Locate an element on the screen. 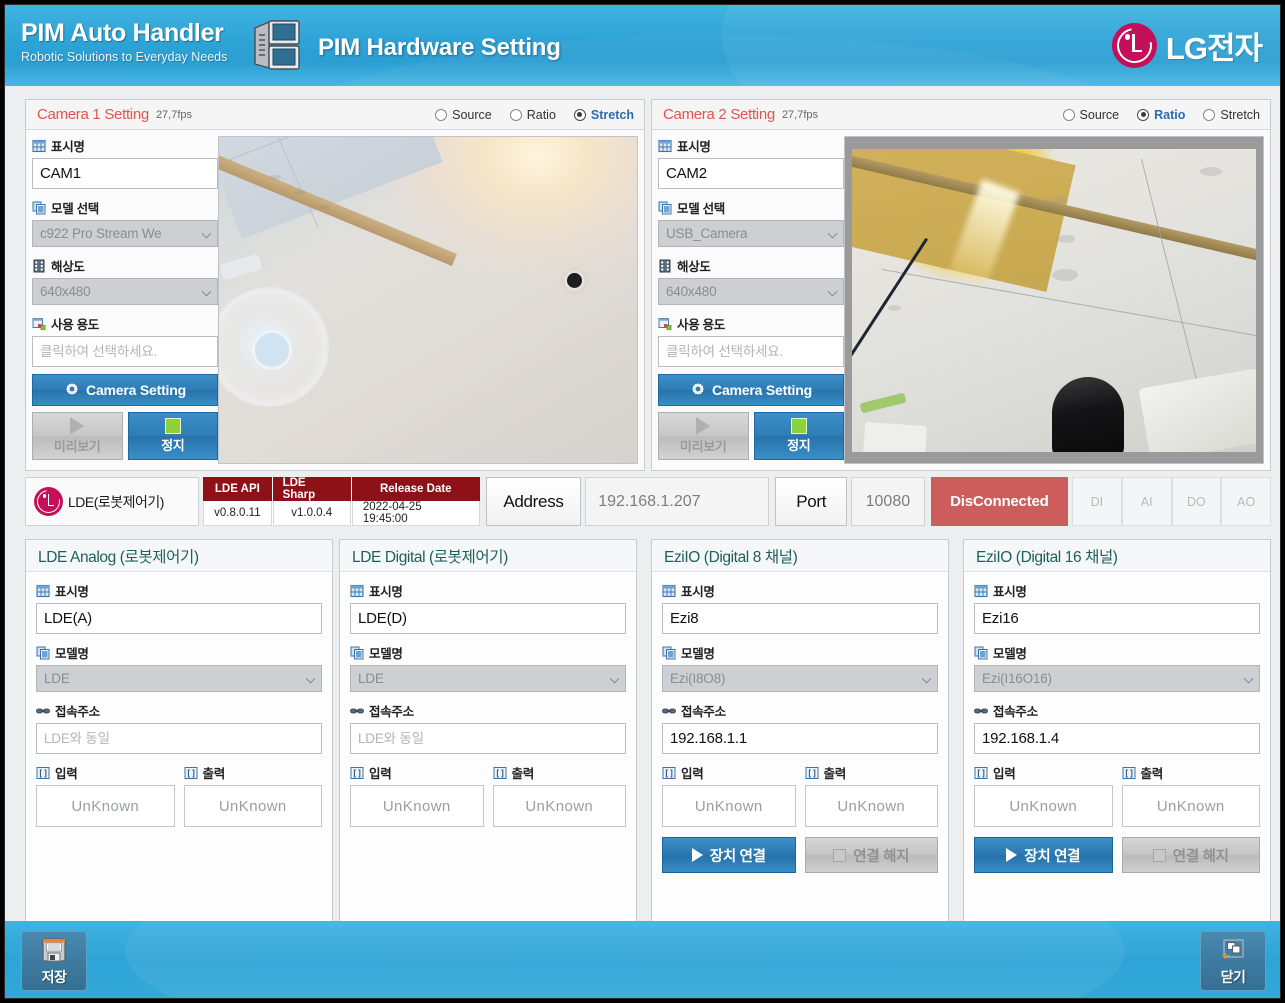  eziio-8-address-input: 192.168.1.1 is located at coordinates (800, 738).